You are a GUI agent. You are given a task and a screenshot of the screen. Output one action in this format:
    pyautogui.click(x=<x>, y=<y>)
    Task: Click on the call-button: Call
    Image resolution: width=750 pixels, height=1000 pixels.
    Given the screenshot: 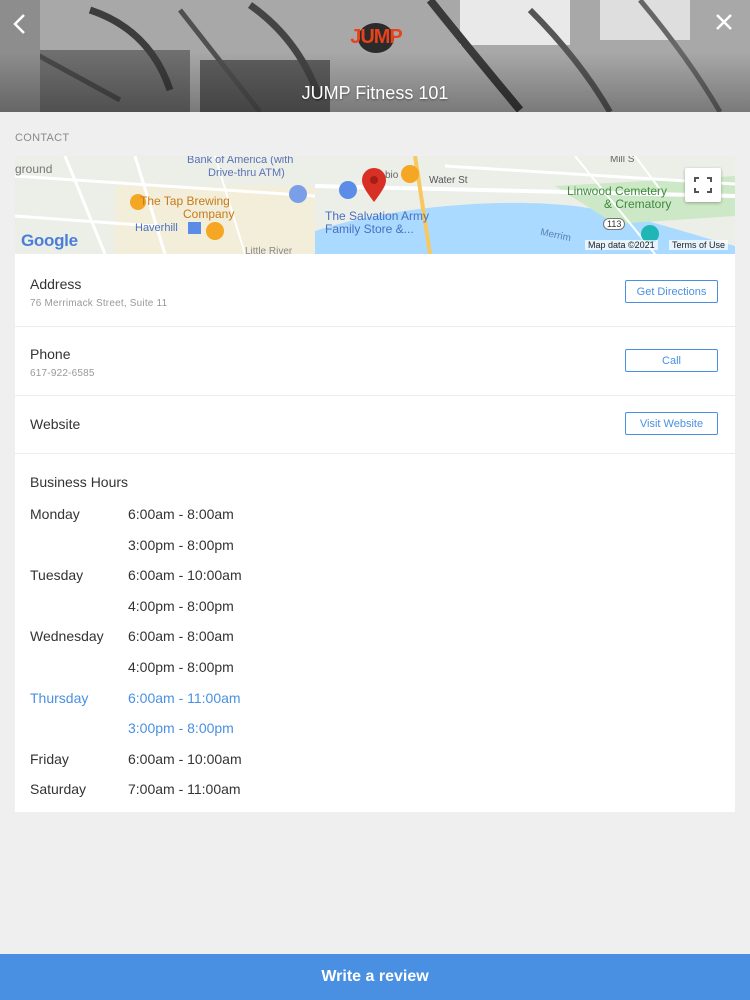 What is the action you would take?
    pyautogui.click(x=671, y=360)
    